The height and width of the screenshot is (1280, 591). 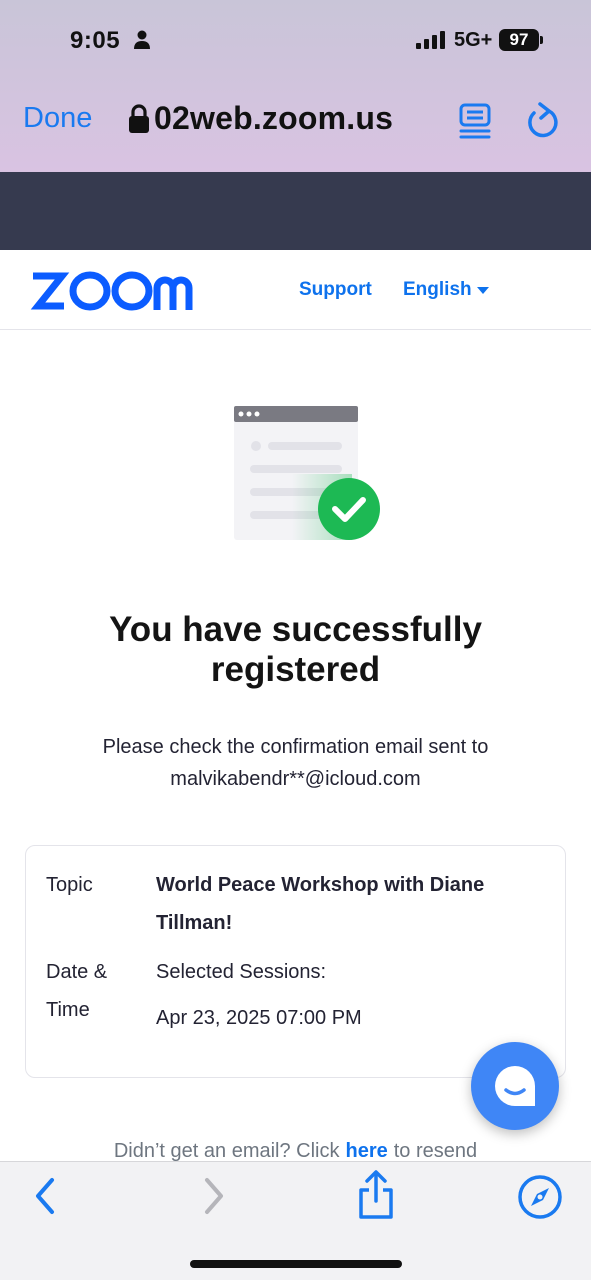 What do you see at coordinates (320, 904) in the screenshot?
I see `topic-value: World Peace Workshop with Diane Tillman!` at bounding box center [320, 904].